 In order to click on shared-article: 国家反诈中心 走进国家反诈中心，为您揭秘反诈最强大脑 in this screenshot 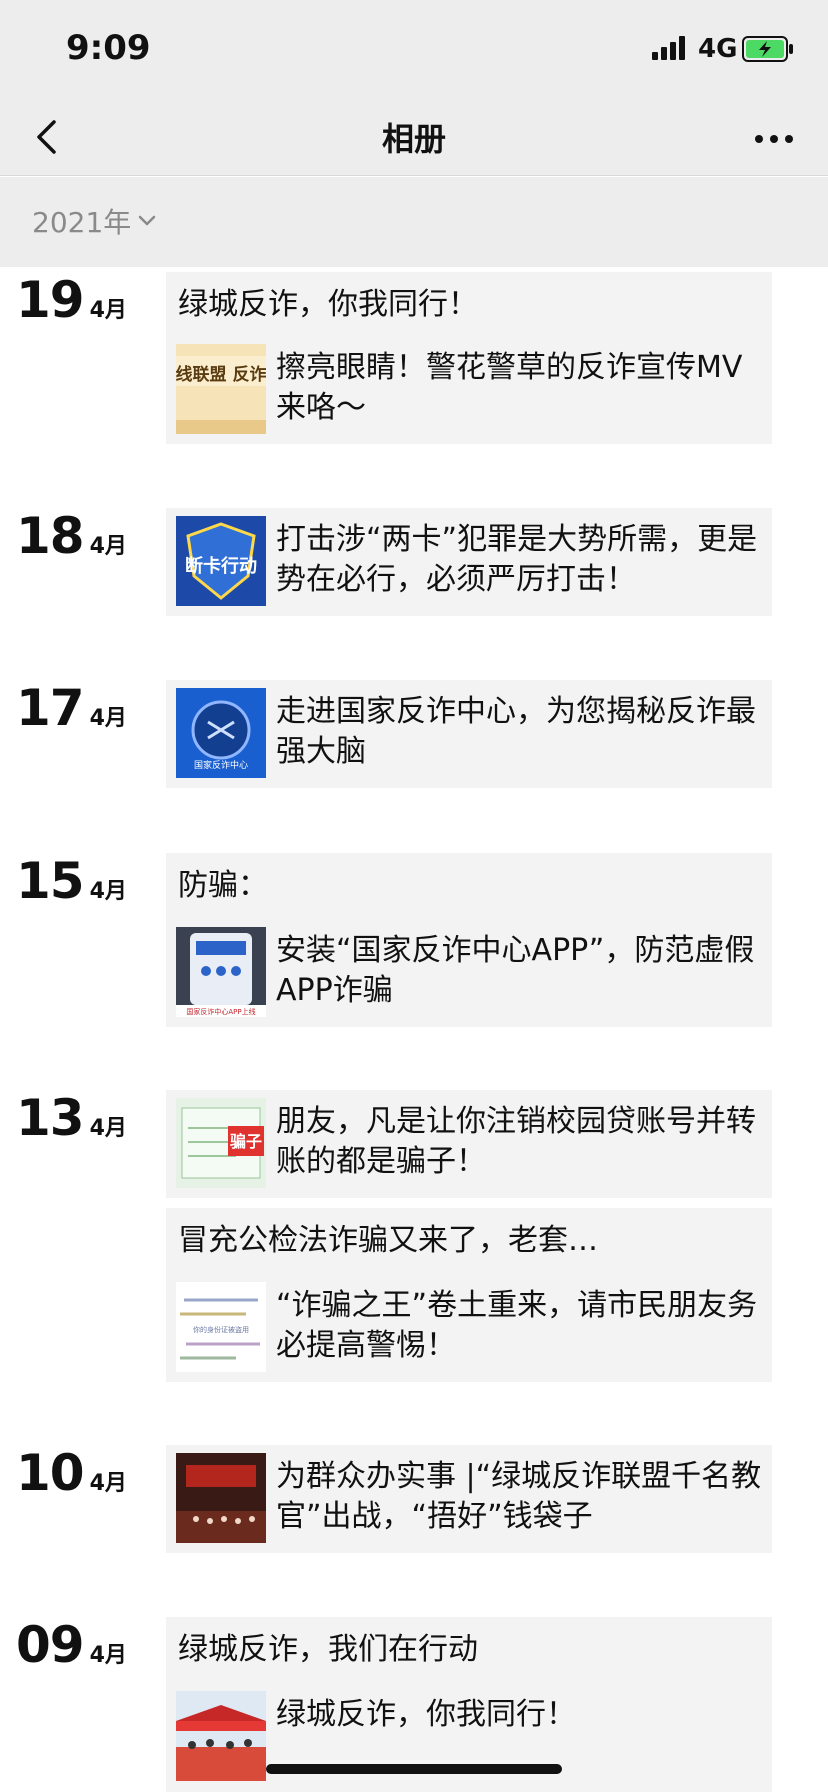, I will do `click(471, 734)`.